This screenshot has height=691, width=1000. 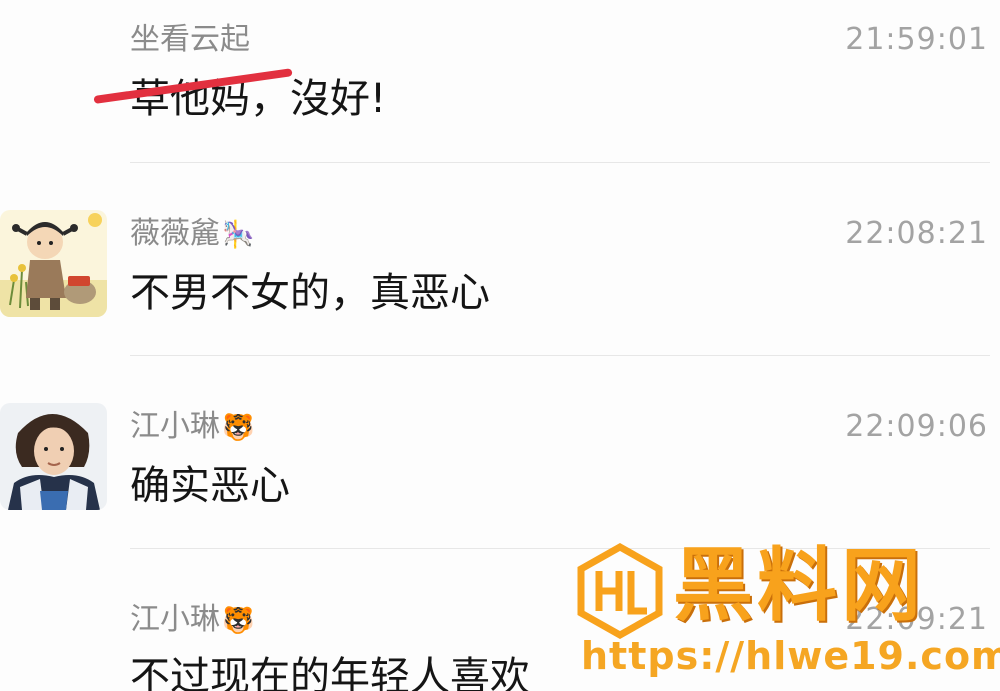 I want to click on sender-name: 薇薇麄🎠, so click(x=192, y=234).